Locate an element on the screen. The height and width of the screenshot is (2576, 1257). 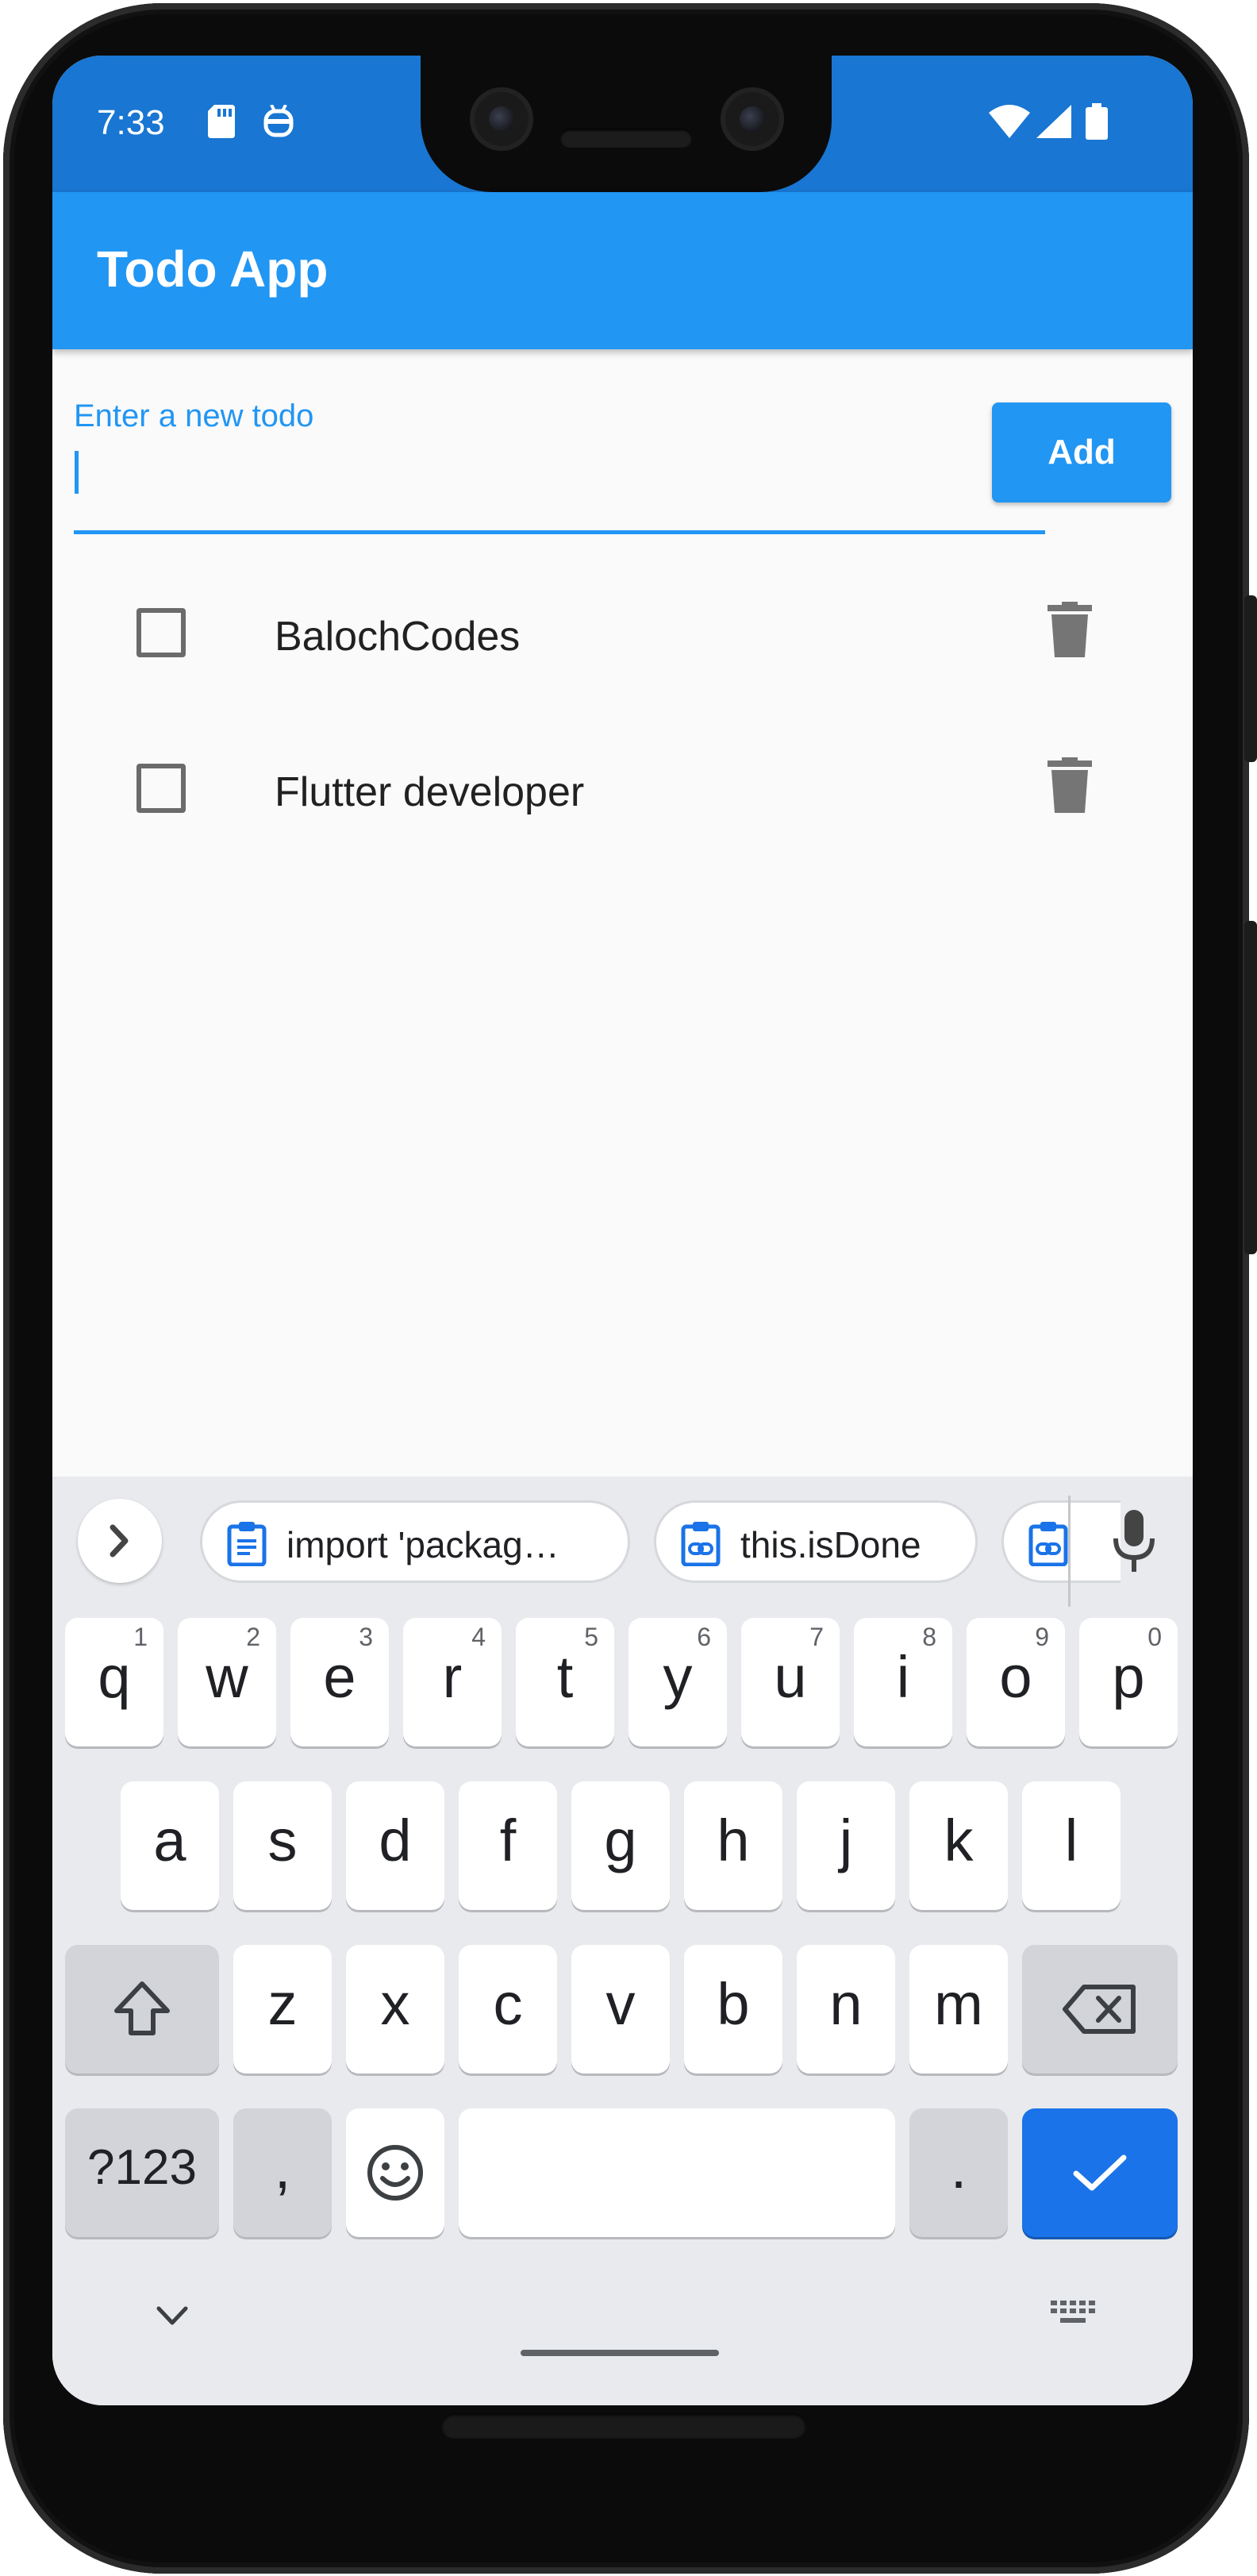
key-s: s is located at coordinates (282, 1845).